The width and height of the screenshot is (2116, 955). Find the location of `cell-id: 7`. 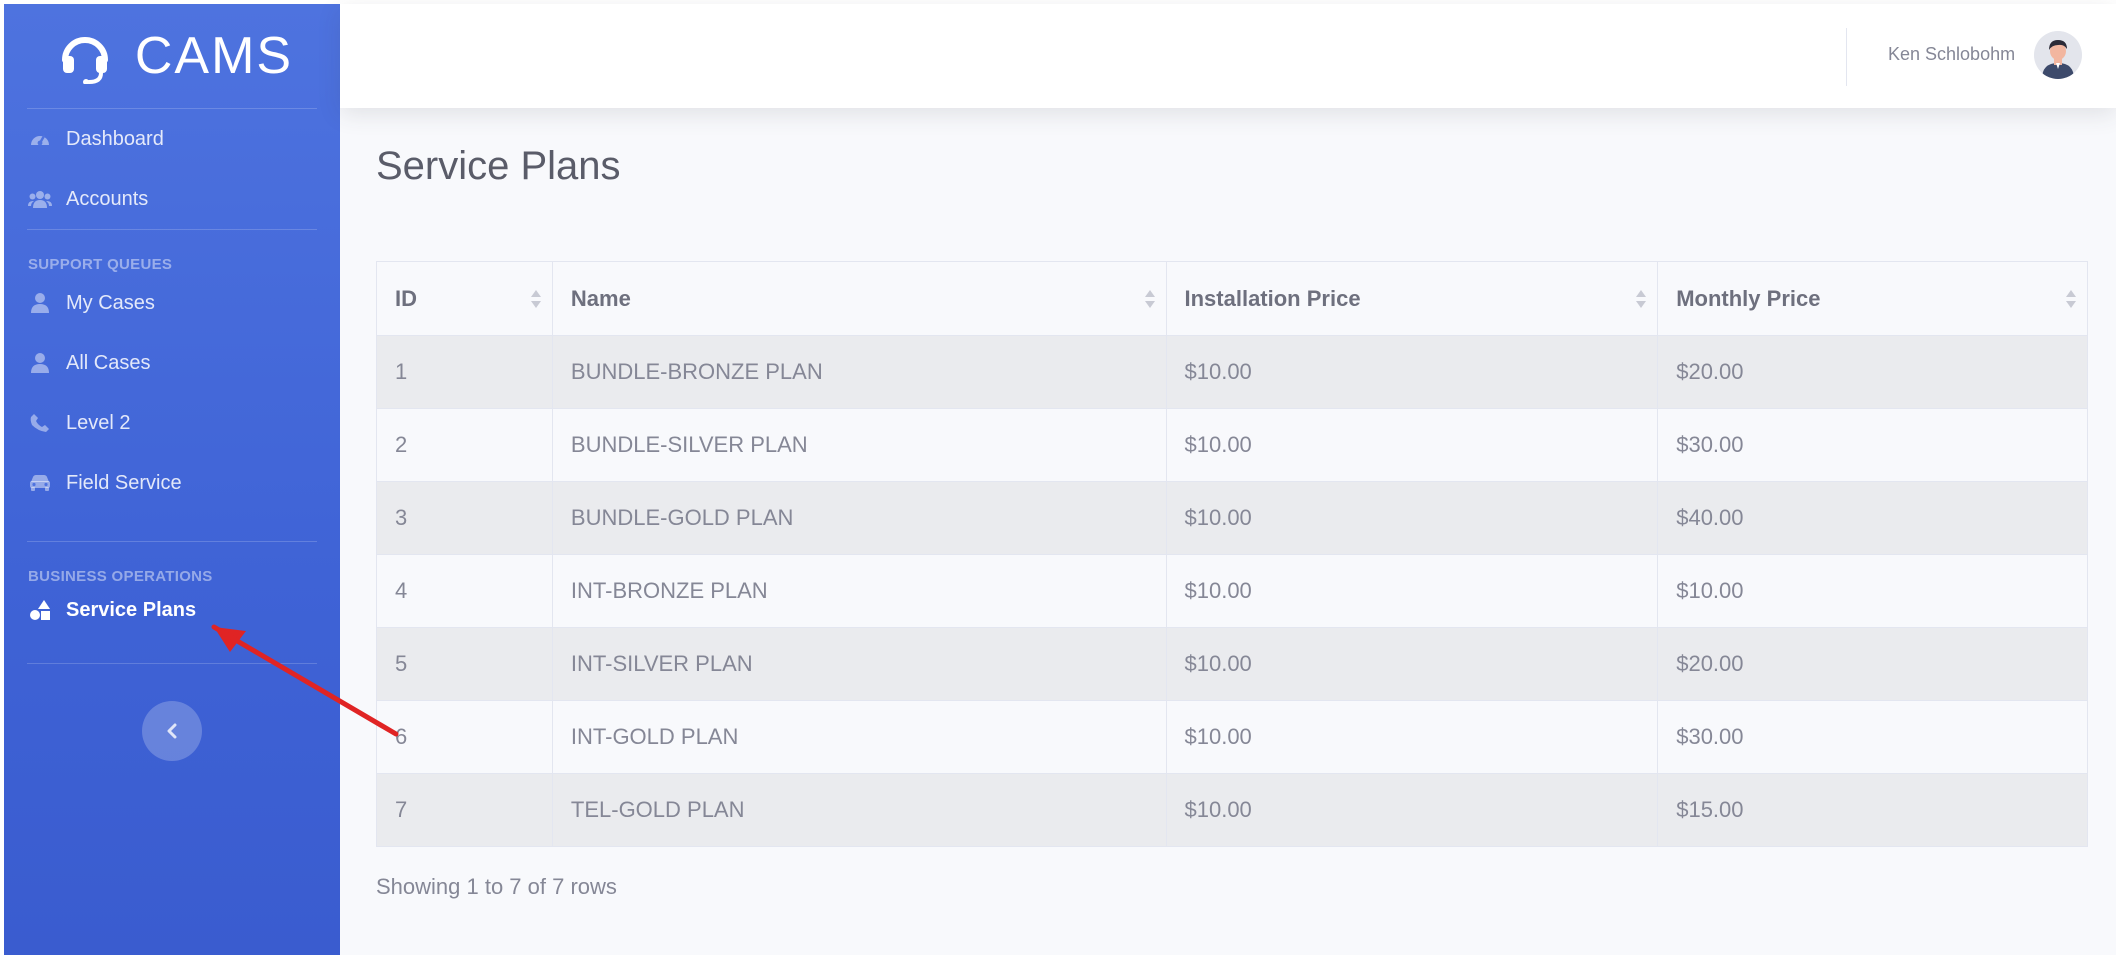

cell-id: 7 is located at coordinates (464, 810).